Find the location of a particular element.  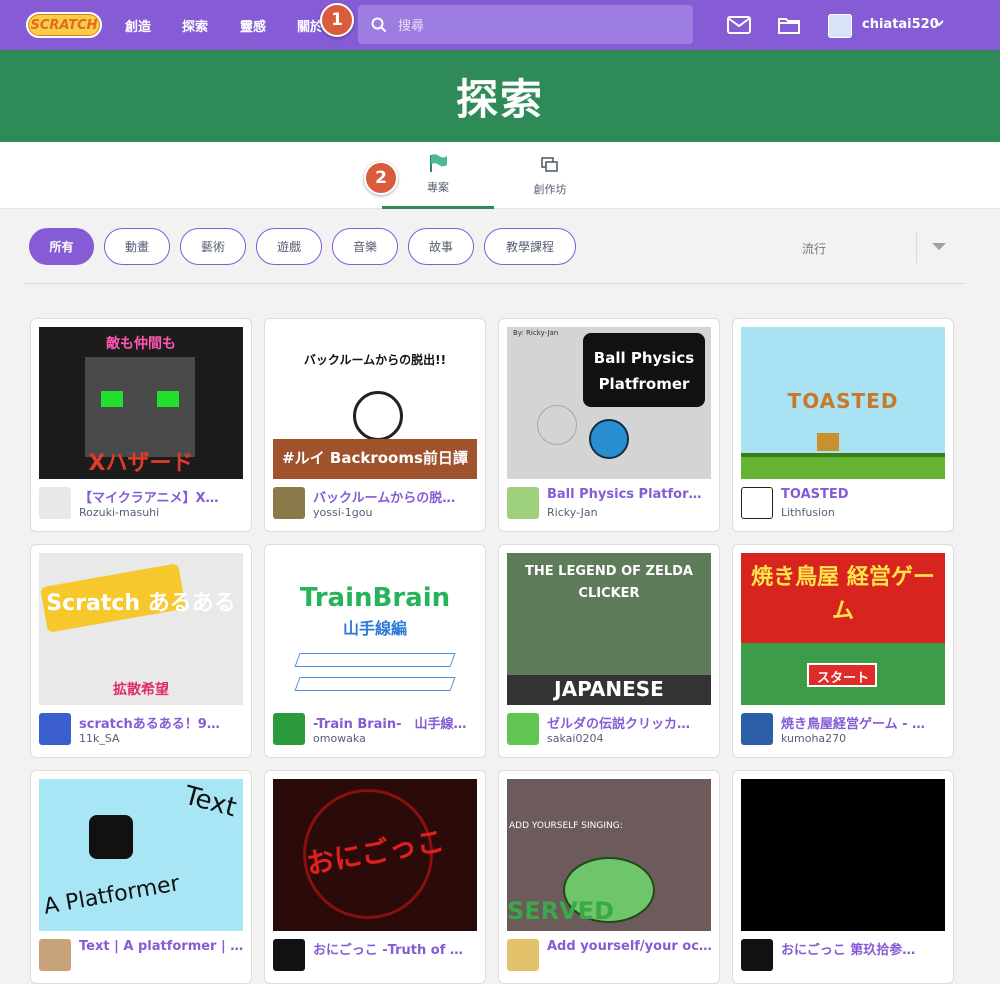

tab-projects-label: 專案 is located at coordinates (438, 187).